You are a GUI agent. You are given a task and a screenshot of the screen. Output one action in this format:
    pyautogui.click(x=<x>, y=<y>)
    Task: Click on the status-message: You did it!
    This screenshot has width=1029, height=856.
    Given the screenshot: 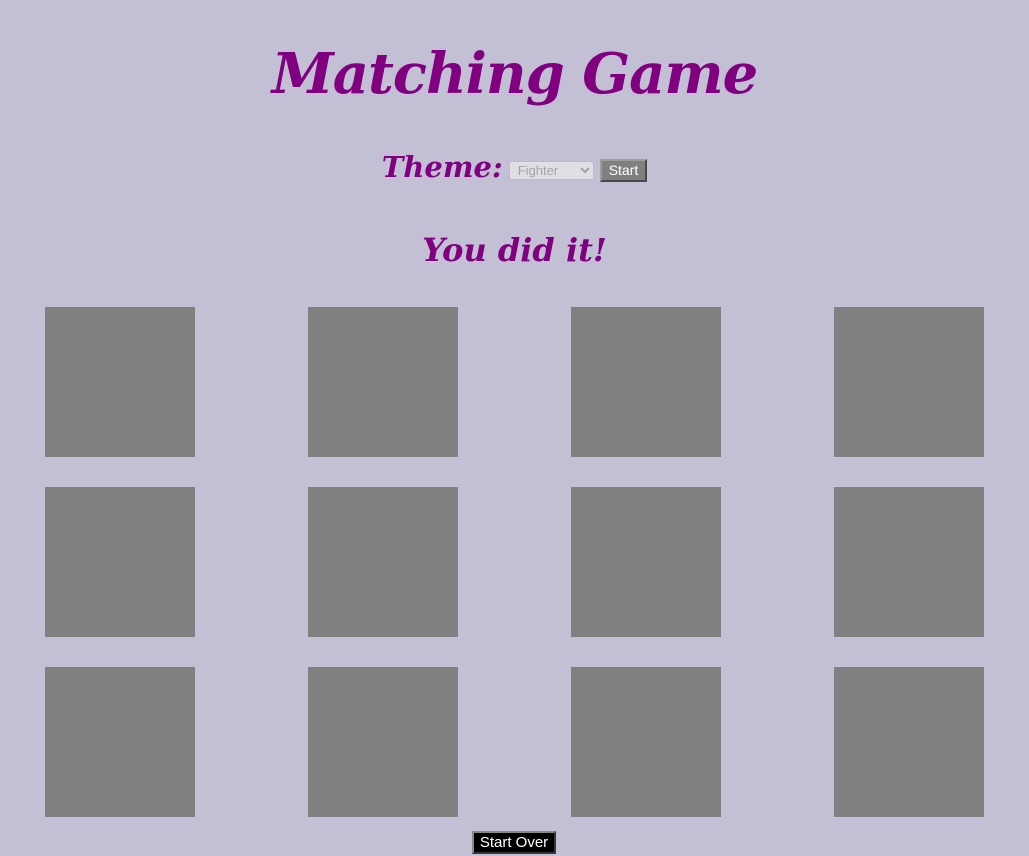 What is the action you would take?
    pyautogui.click(x=514, y=250)
    